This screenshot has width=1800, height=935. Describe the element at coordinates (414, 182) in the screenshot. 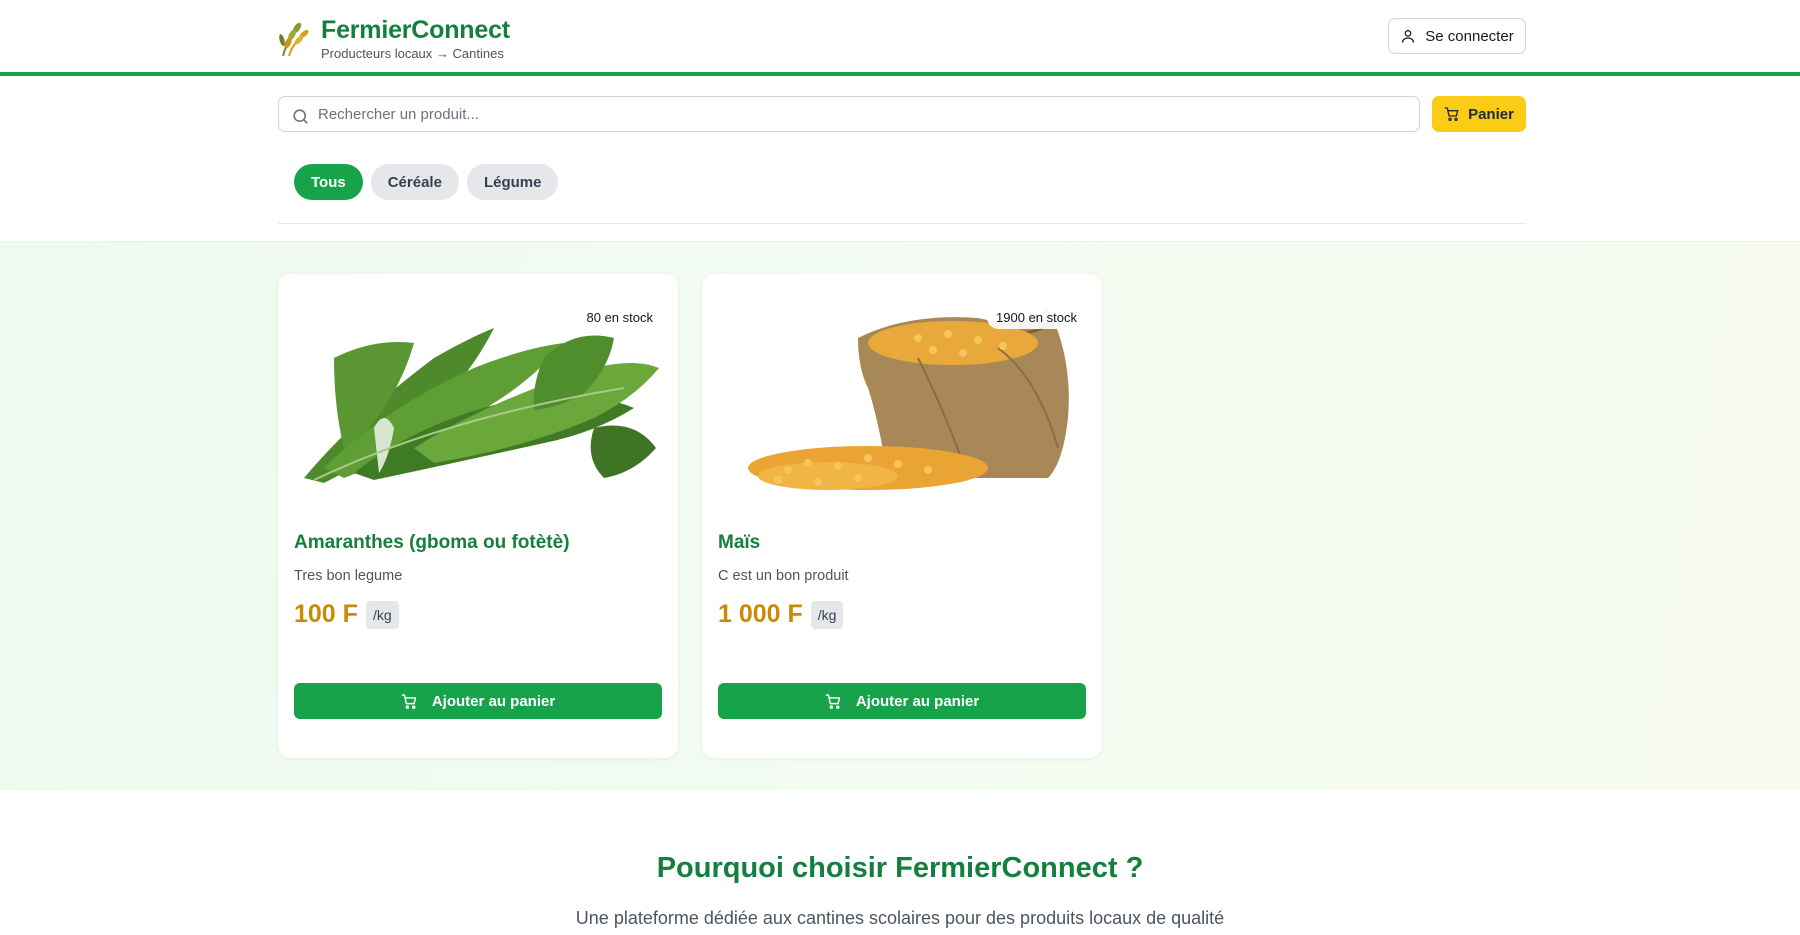

I see `filter-chip-cereale: Céréale` at that location.